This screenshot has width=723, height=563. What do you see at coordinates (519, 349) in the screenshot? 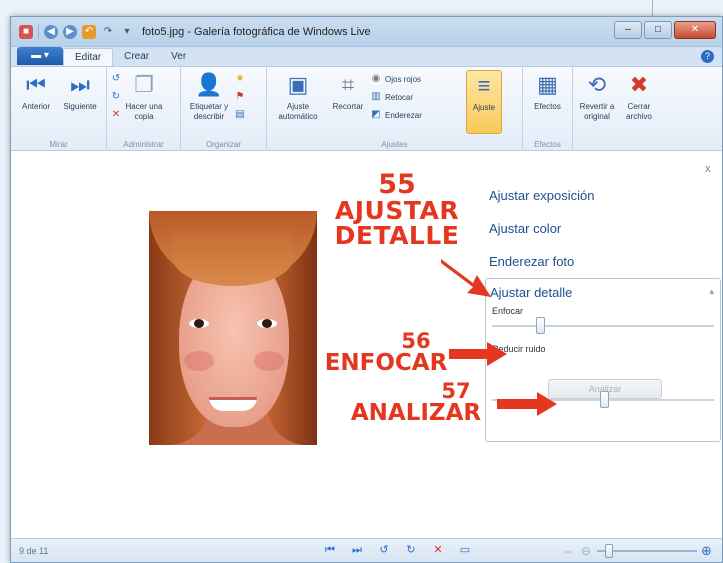
I see `noise-reduction-label: Reducir ruido` at bounding box center [519, 349].